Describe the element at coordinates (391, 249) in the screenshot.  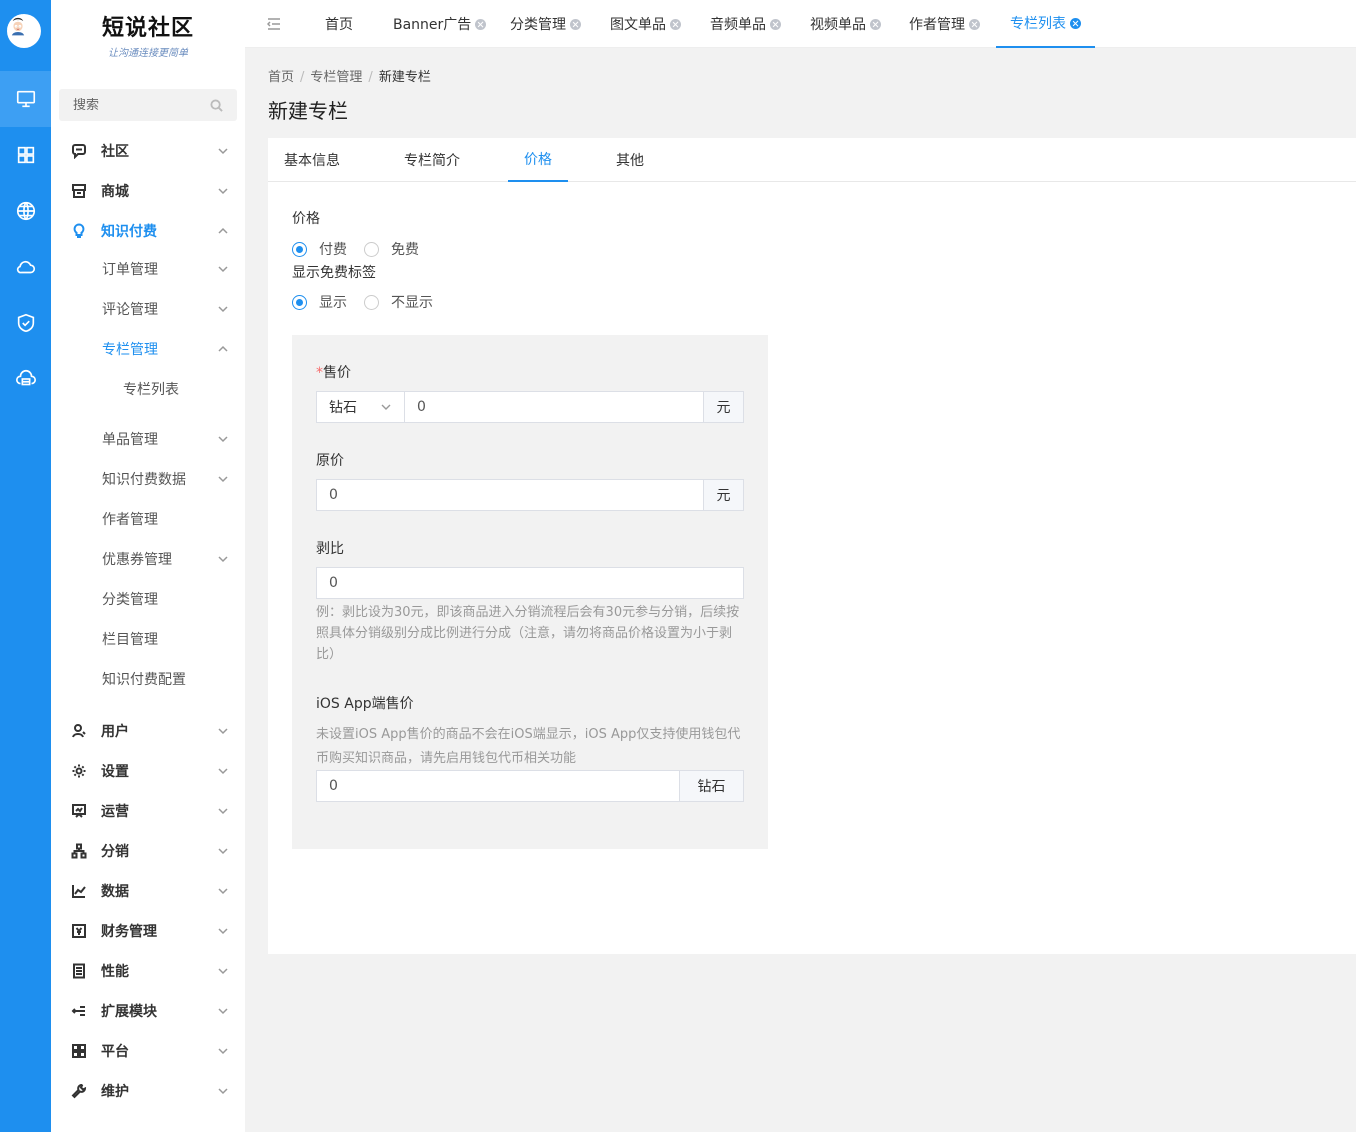
I see `radio-free: 免费` at that location.